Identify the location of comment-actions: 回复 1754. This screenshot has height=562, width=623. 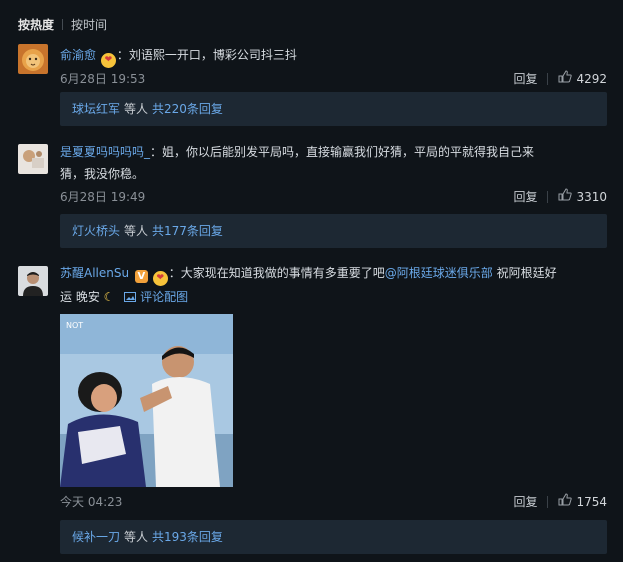
(560, 501).